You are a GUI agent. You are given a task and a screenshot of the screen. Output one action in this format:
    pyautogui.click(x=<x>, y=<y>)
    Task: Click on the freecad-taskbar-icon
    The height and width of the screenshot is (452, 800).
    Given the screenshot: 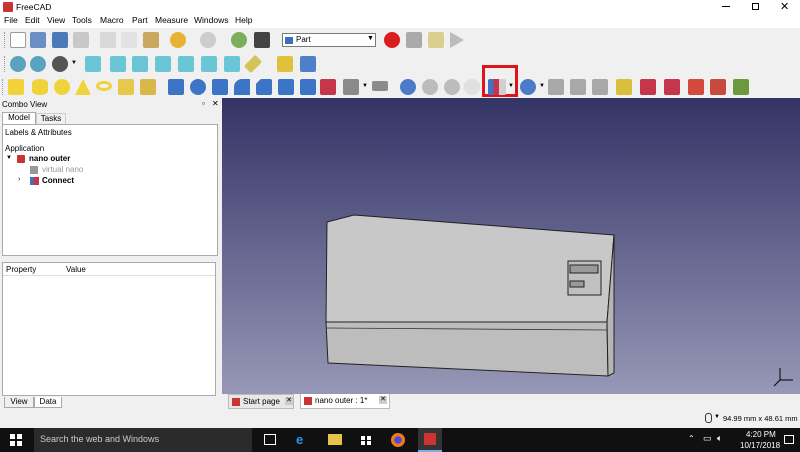 What is the action you would take?
    pyautogui.click(x=430, y=440)
    